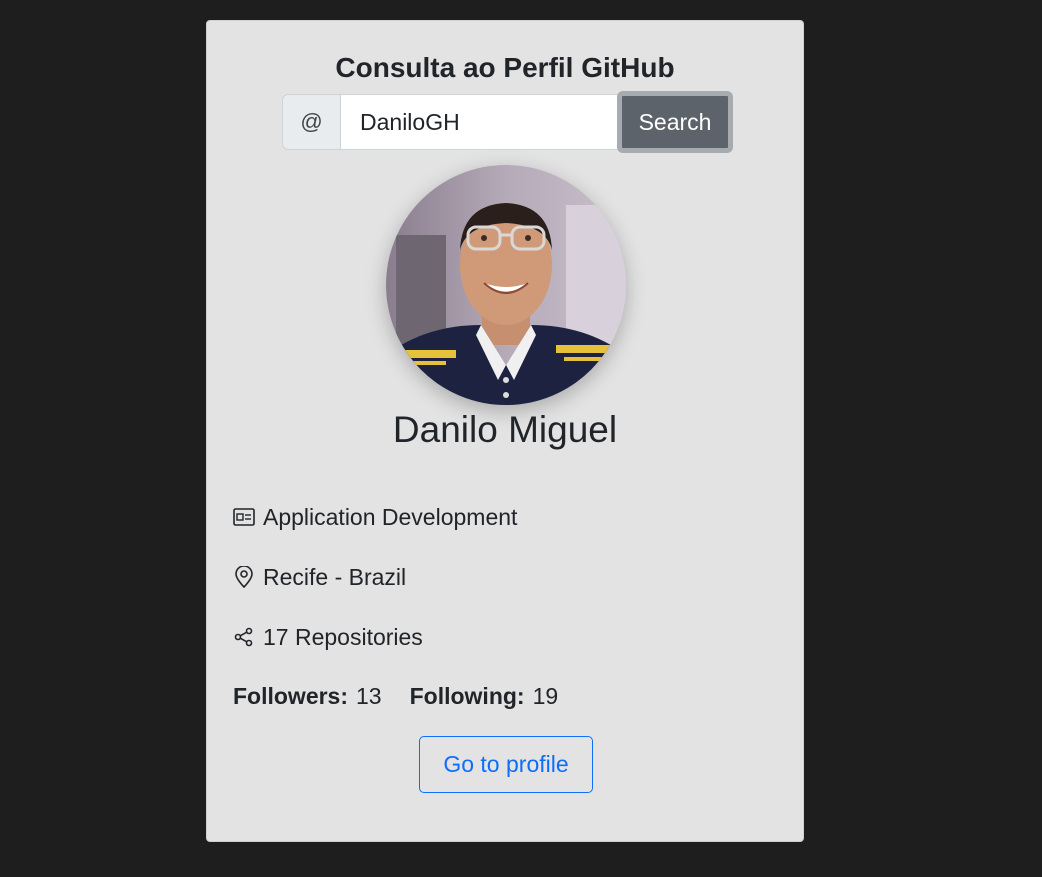 Image resolution: width=1042 pixels, height=877 pixels. What do you see at coordinates (395, 696) in the screenshot?
I see `follow-stats: Followers: 13 Following: 19` at bounding box center [395, 696].